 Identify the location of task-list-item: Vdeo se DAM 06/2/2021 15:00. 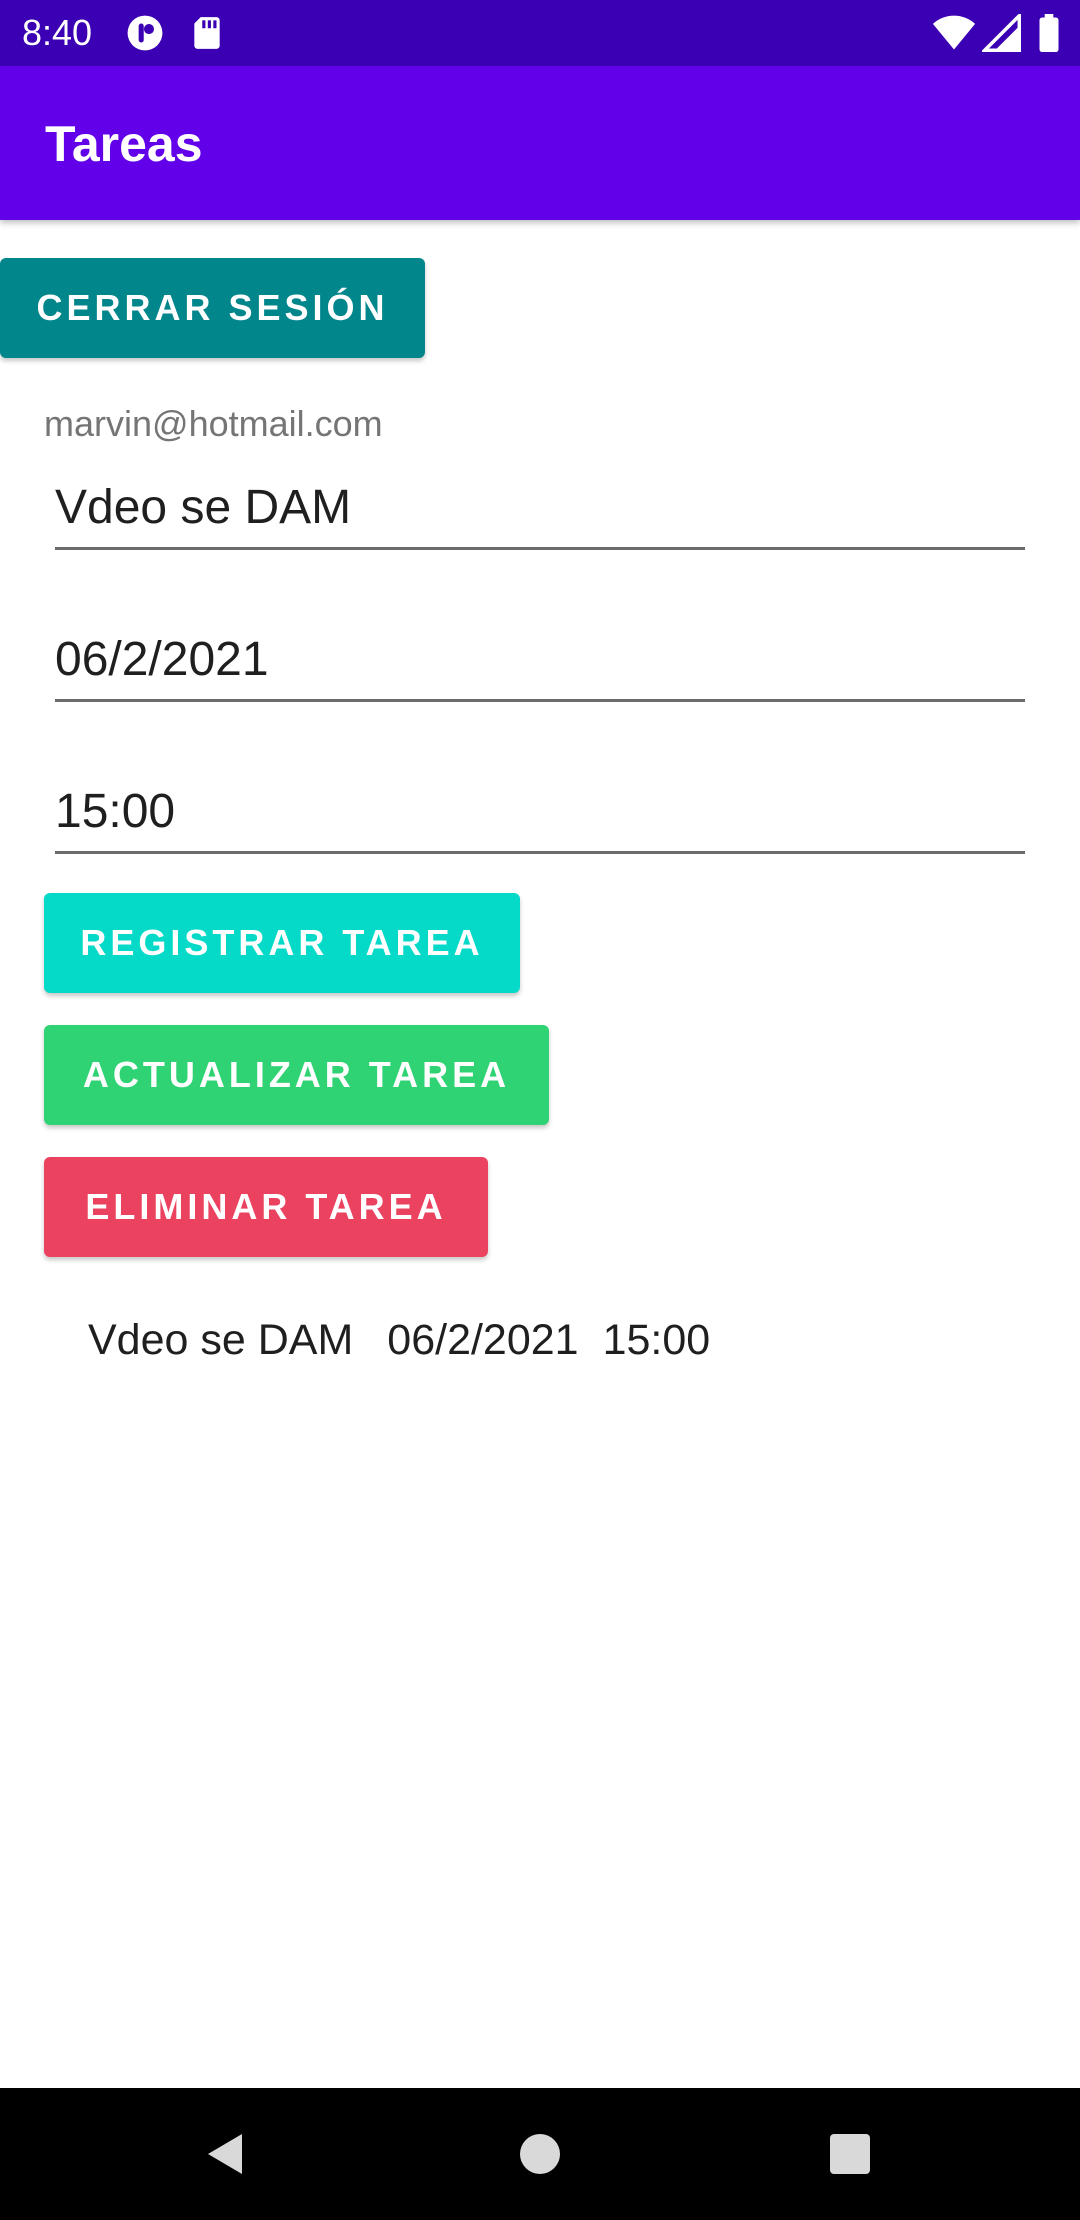
(399, 1340).